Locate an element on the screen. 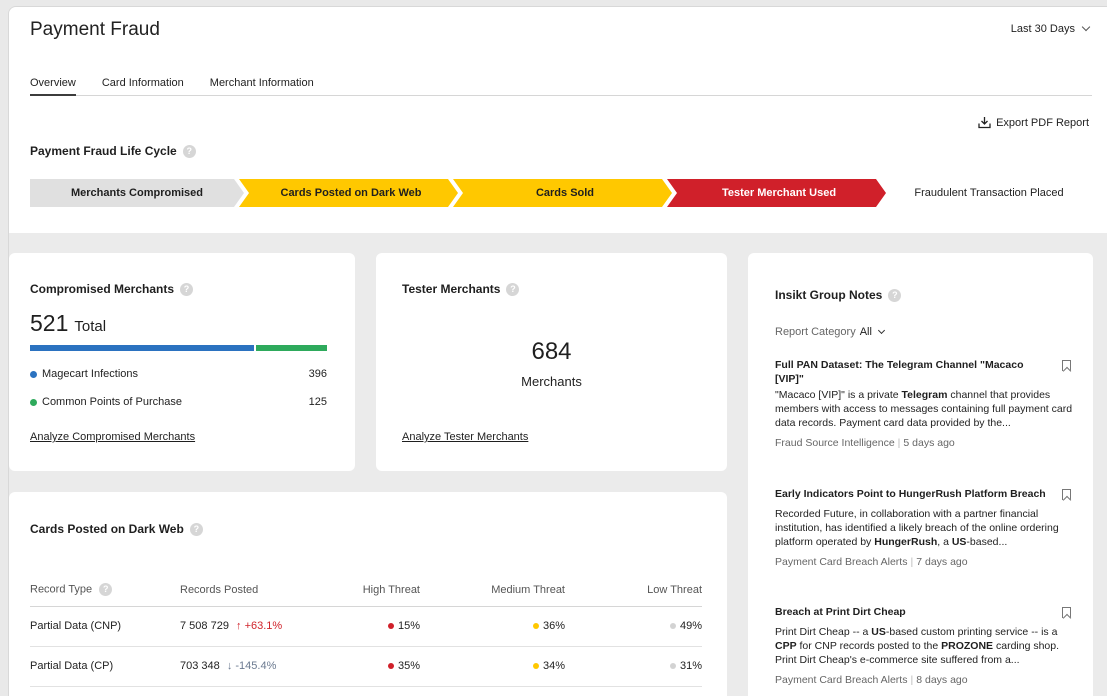 The height and width of the screenshot is (696, 1107). distribution-bar is located at coordinates (178, 348).